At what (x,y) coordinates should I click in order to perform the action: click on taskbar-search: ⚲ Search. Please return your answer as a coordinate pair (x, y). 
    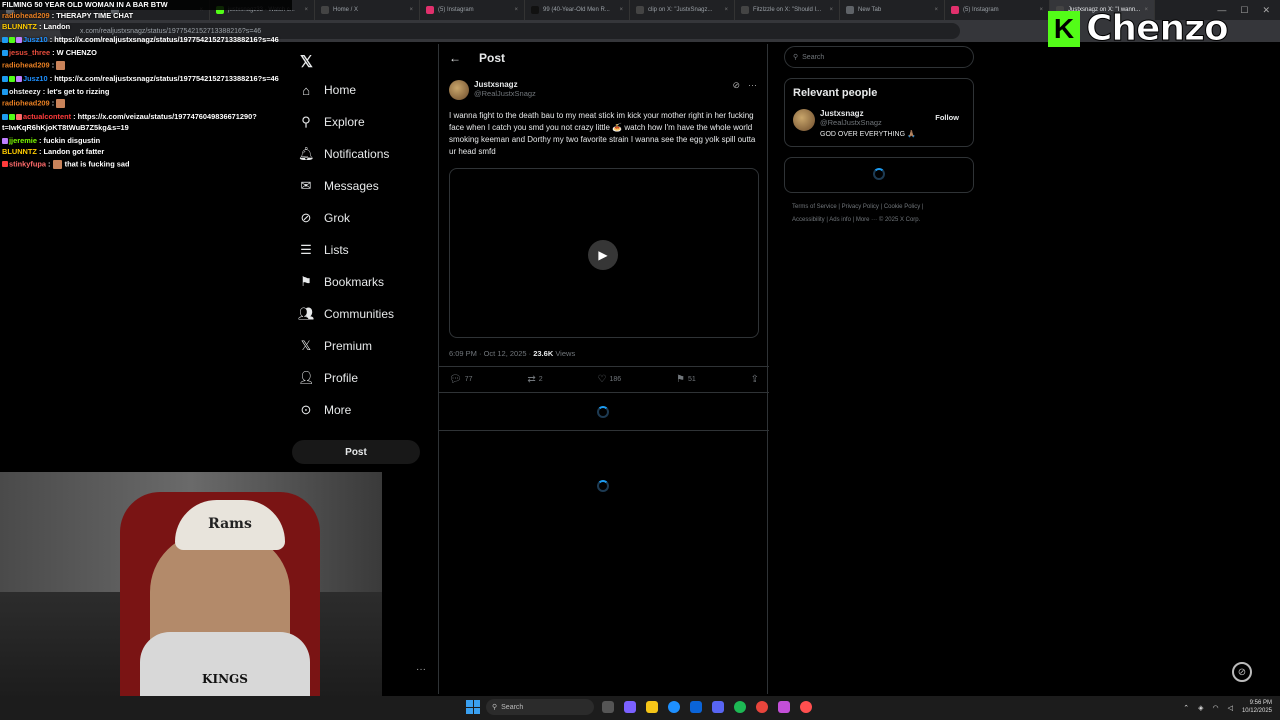
    Looking at the image, I should click on (540, 707).